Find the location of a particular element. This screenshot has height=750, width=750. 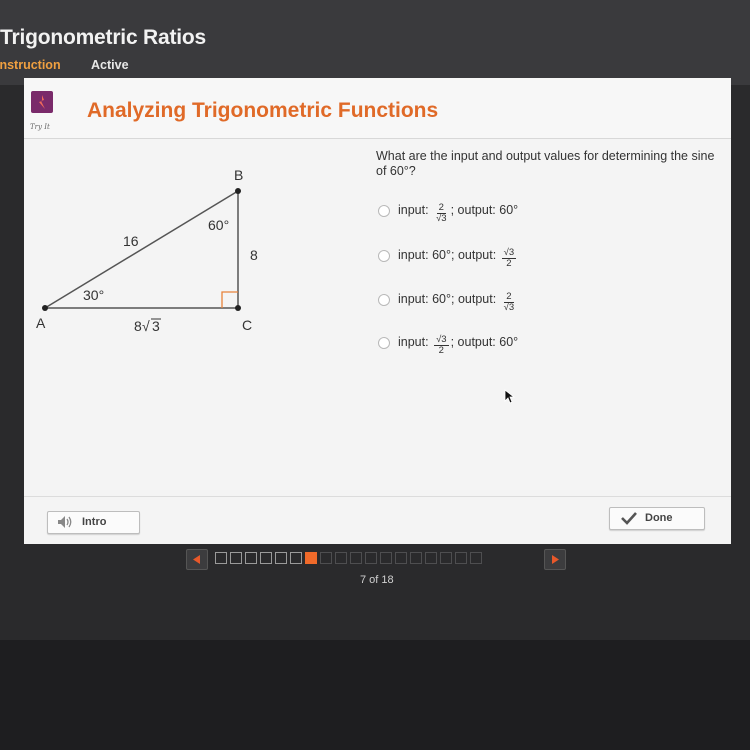

right-angle-marker is located at coordinates (229, 299).